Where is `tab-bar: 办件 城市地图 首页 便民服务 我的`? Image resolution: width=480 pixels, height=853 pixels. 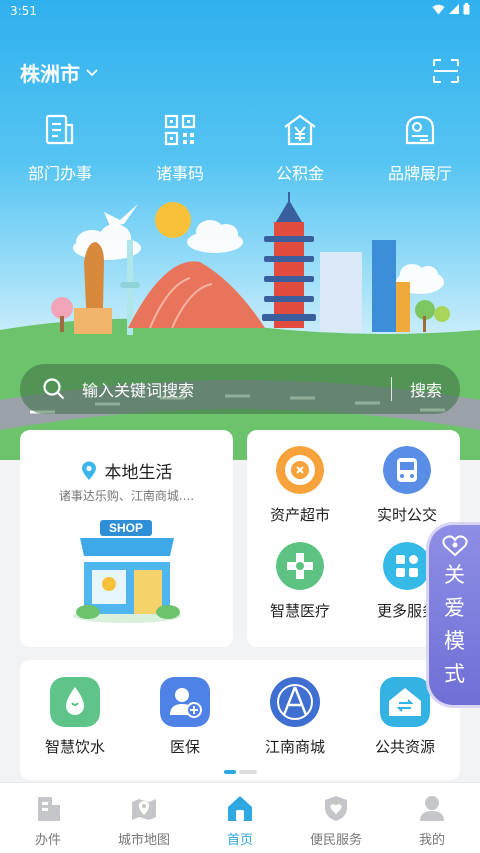 tab-bar: 办件 城市地图 首页 便民服务 我的 is located at coordinates (240, 817).